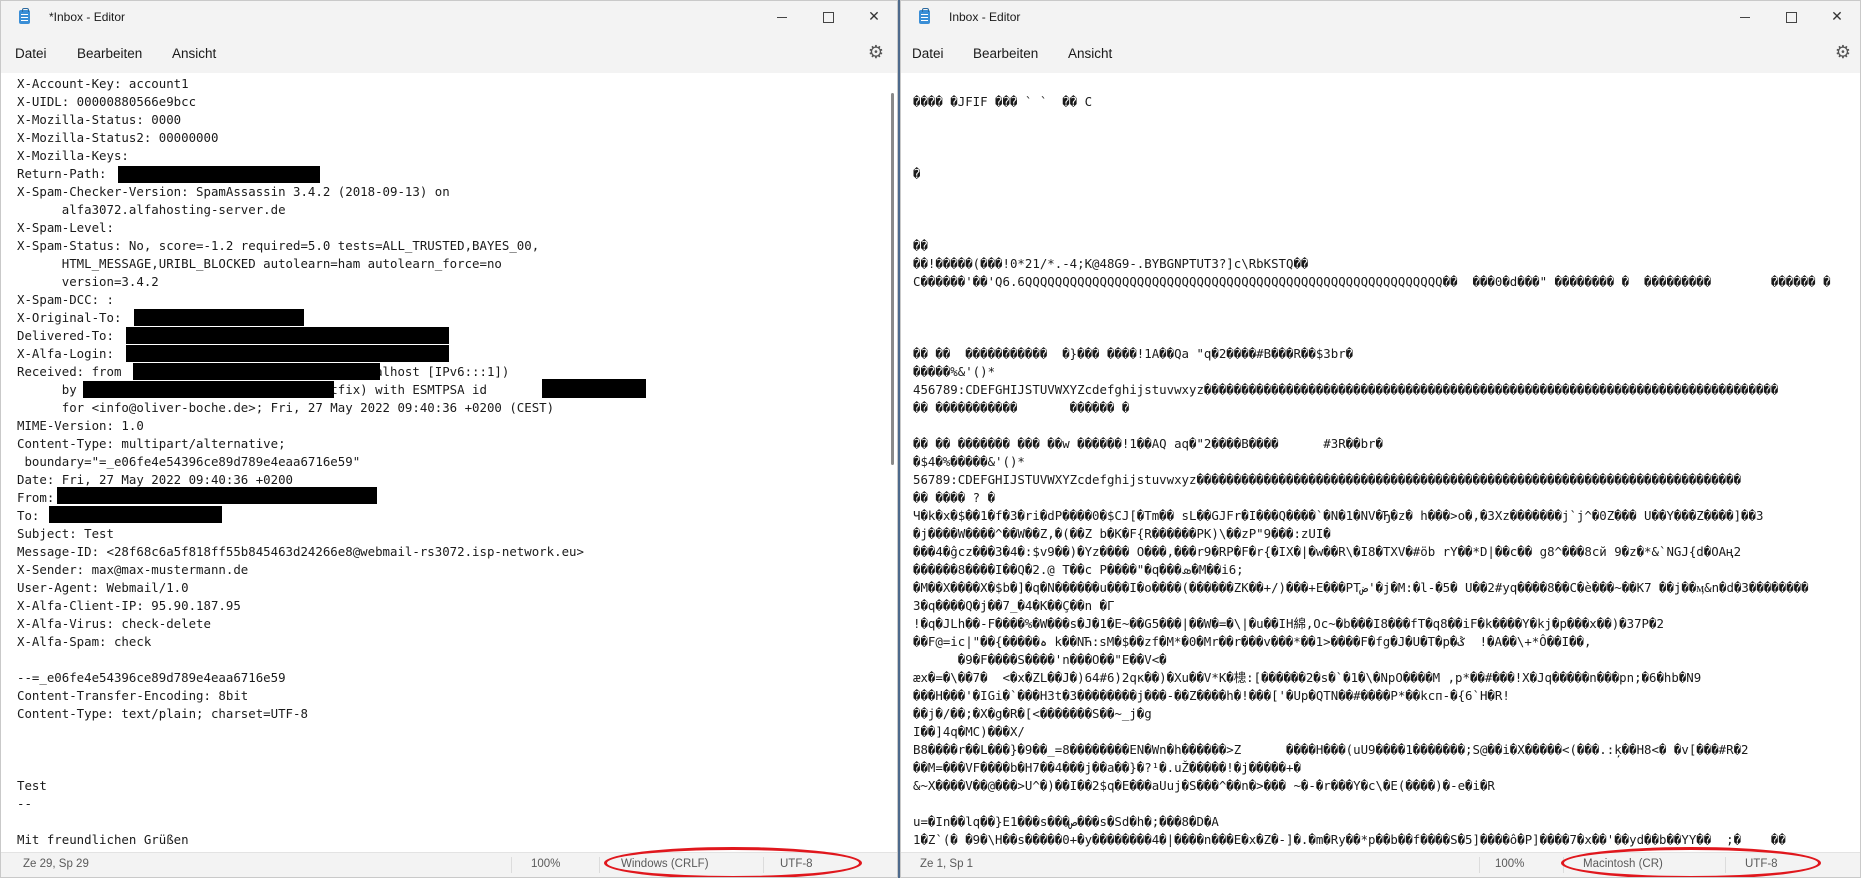 This screenshot has width=1861, height=878. What do you see at coordinates (920, 245) in the screenshot?
I see `text-line: ��` at bounding box center [920, 245].